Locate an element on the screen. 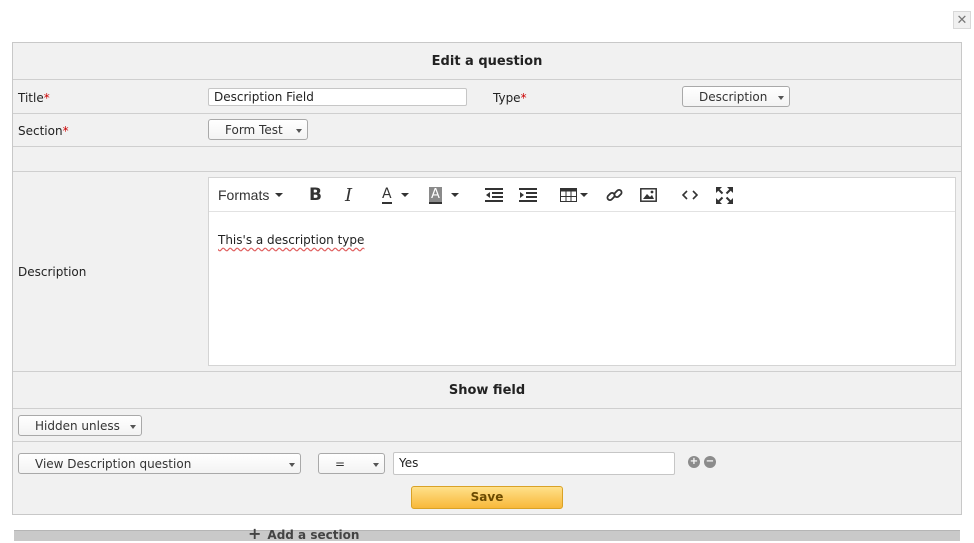  save-button: Save is located at coordinates (487, 497).